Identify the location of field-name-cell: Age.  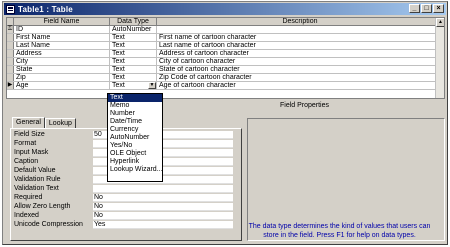
(62, 85).